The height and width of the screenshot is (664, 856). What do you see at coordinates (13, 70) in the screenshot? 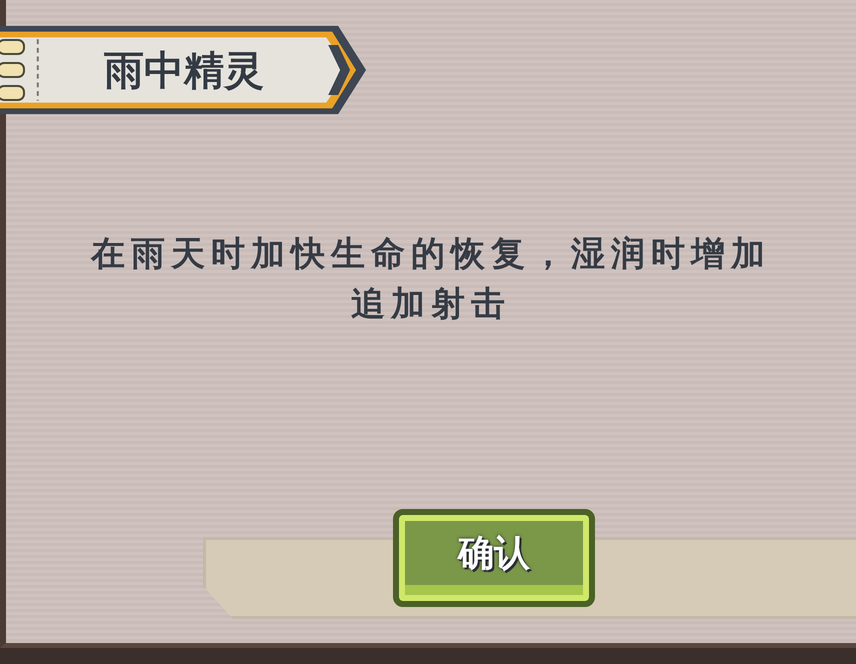
I see `binder-rings-icon` at bounding box center [13, 70].